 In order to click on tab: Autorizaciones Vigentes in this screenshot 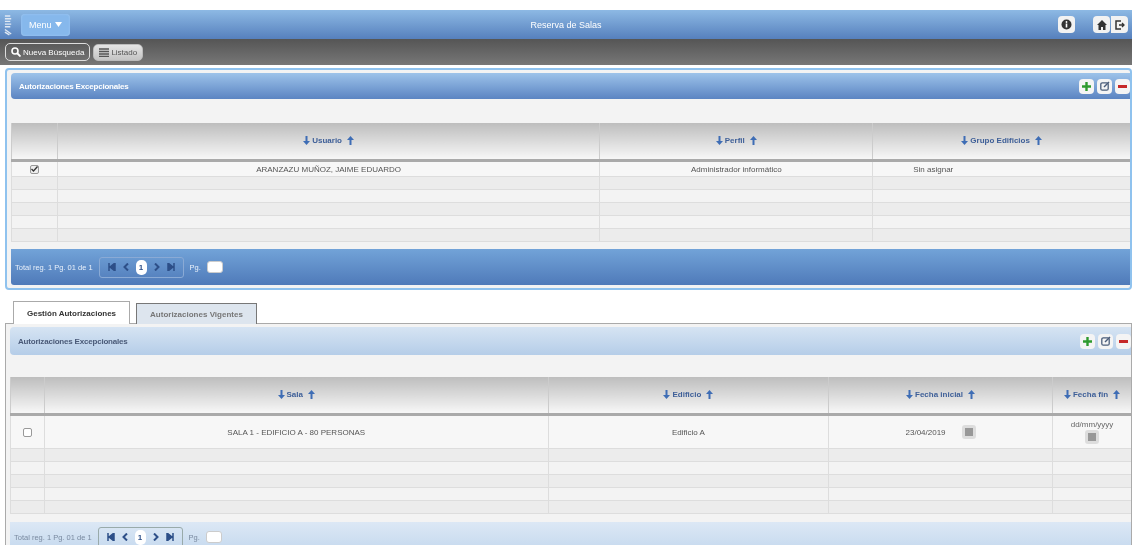, I will do `click(196, 313)`.